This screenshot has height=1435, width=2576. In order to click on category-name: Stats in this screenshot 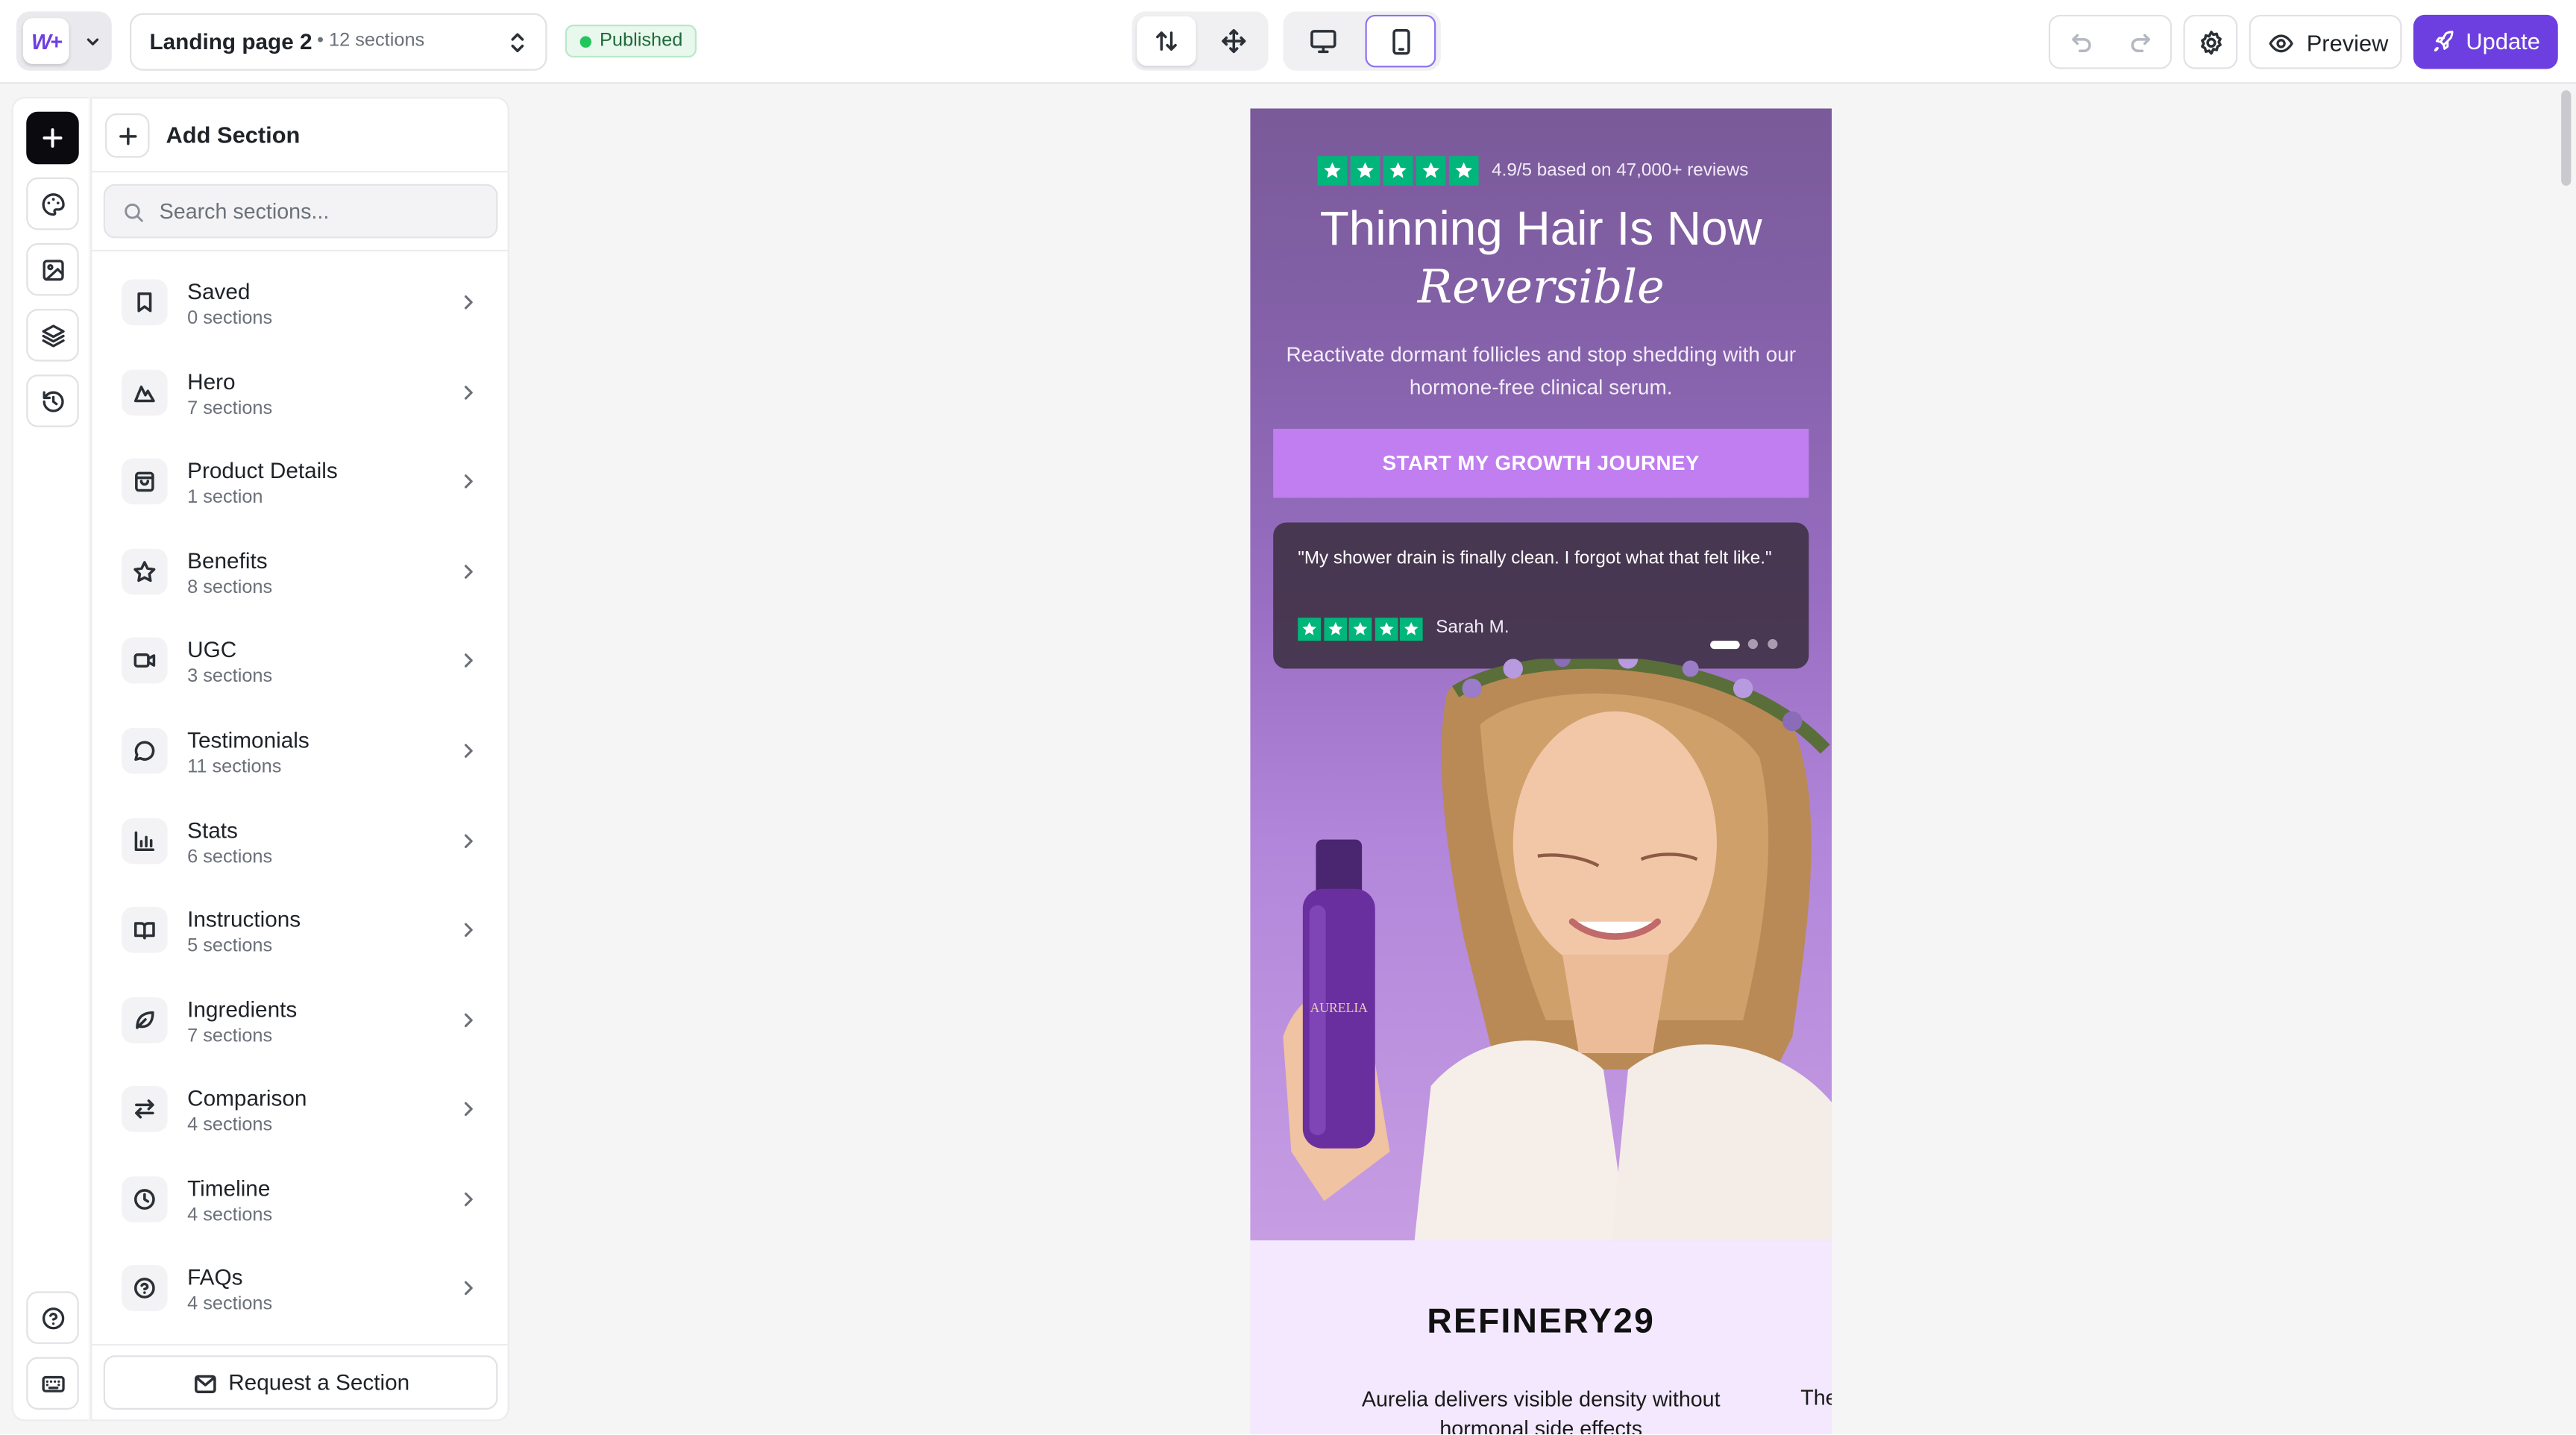, I will do `click(212, 830)`.